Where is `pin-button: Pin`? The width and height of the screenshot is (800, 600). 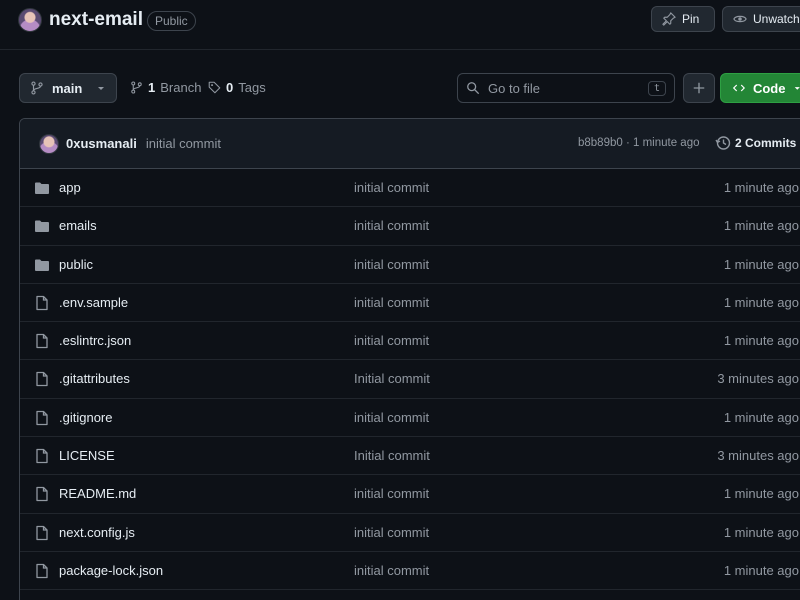 pin-button: Pin is located at coordinates (683, 19).